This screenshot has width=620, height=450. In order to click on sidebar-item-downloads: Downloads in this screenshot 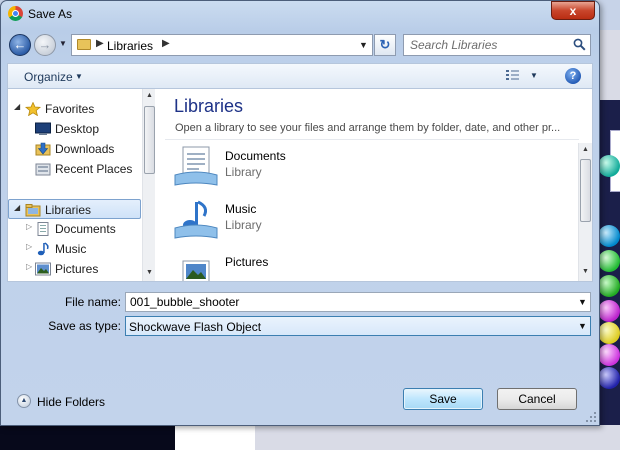, I will do `click(74, 149)`.